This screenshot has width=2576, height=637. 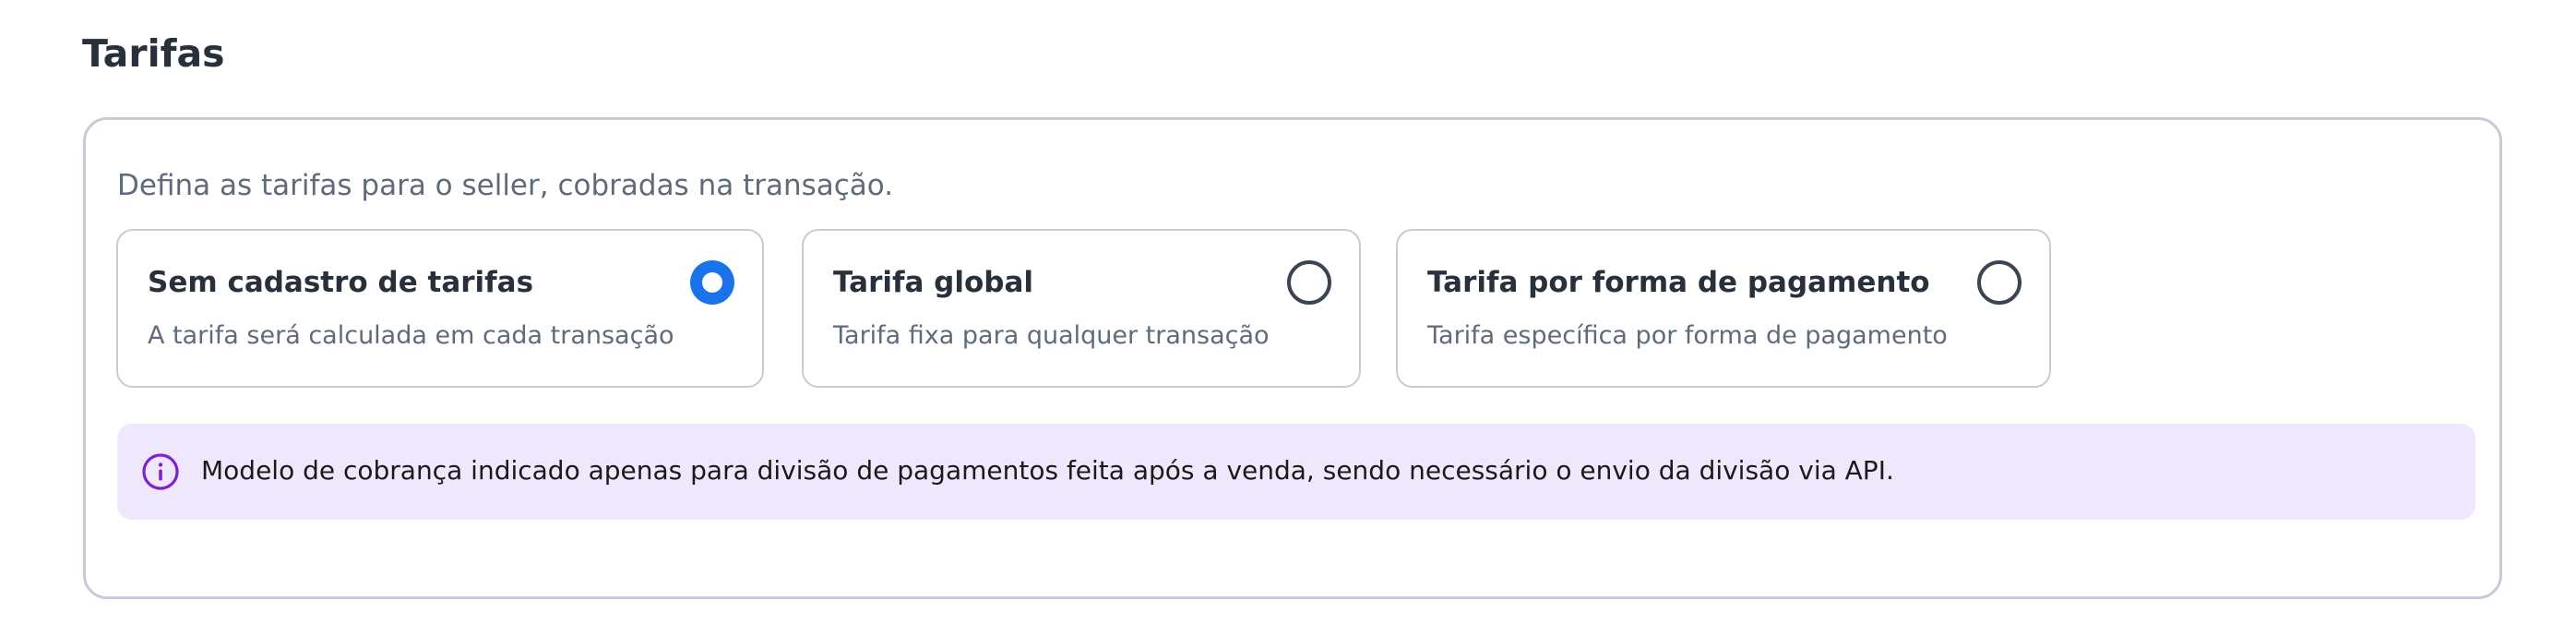 I want to click on option-description: Tarifa fixa para qualquer transação, so click(x=1052, y=335).